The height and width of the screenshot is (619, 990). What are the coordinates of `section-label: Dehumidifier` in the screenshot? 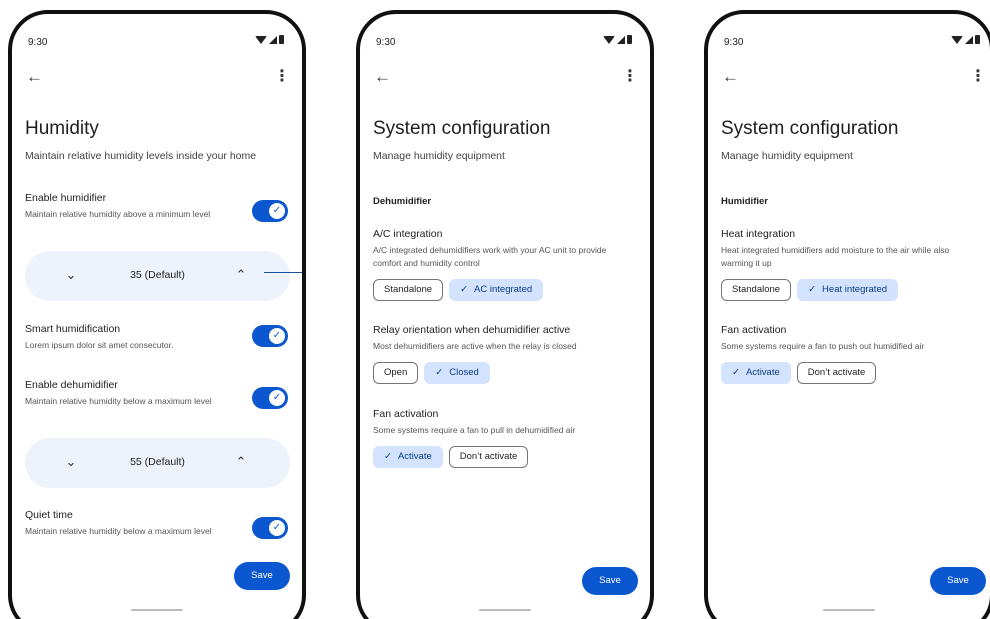 It's located at (402, 201).